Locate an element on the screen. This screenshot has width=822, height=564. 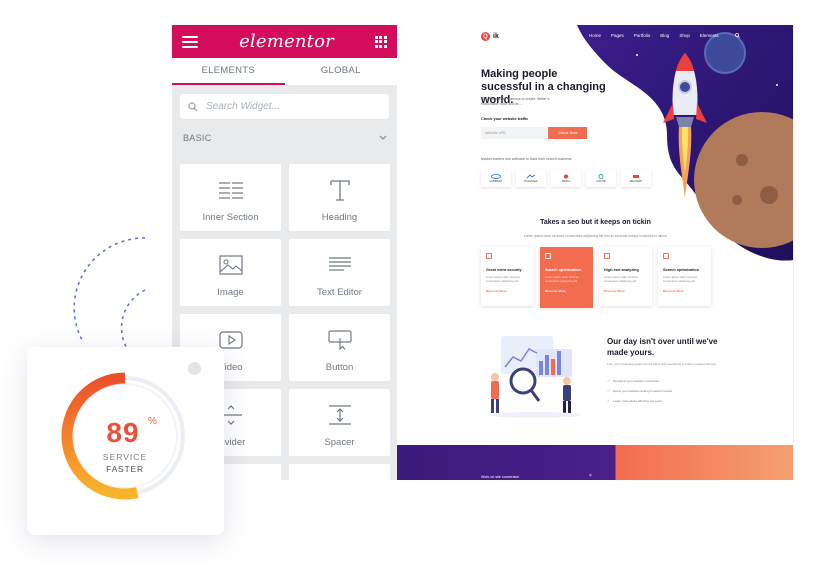
widget-label: Text Editor is located at coordinates (339, 292).